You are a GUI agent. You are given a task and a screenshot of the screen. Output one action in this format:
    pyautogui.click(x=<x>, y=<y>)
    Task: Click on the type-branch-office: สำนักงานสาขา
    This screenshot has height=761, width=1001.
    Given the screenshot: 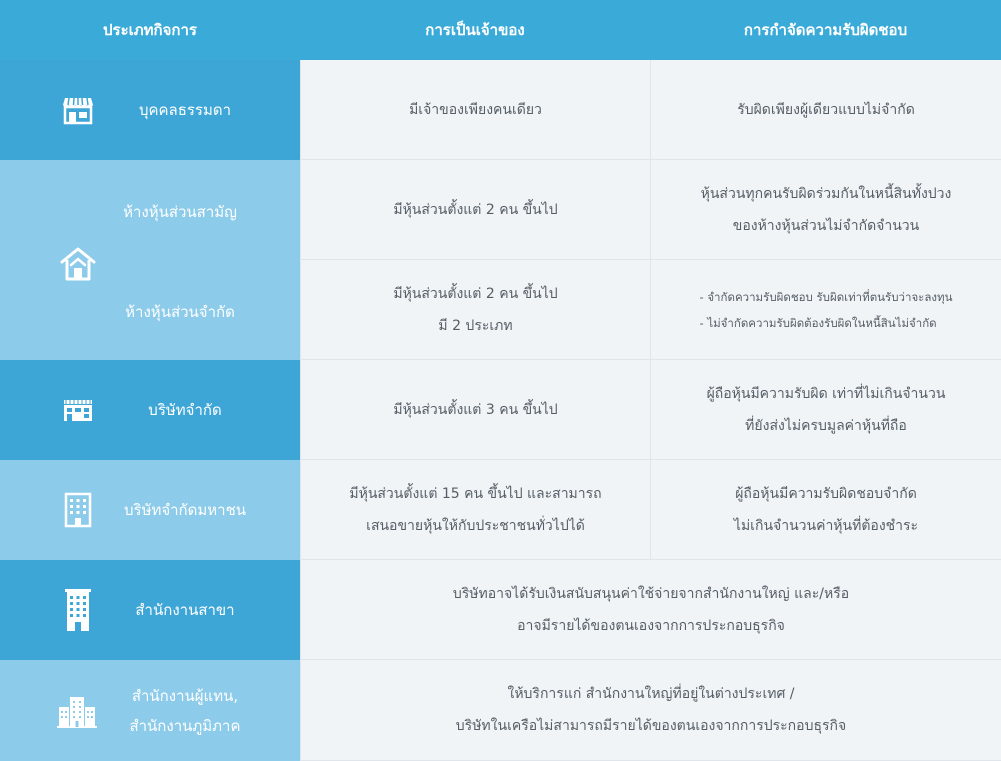 What is the action you would take?
    pyautogui.click(x=150, y=610)
    